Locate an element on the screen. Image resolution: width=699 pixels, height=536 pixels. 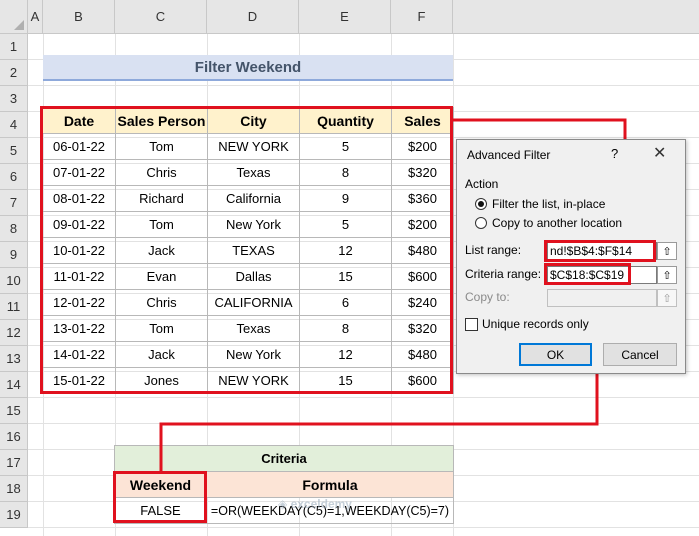
criteria-range-label: Criteria range: is located at coordinates (503, 274).